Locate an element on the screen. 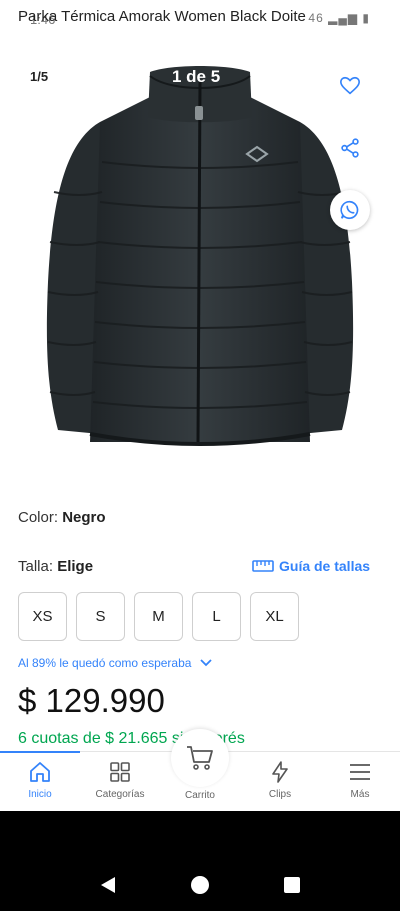  product-price: $ 129.990 is located at coordinates (91, 700).